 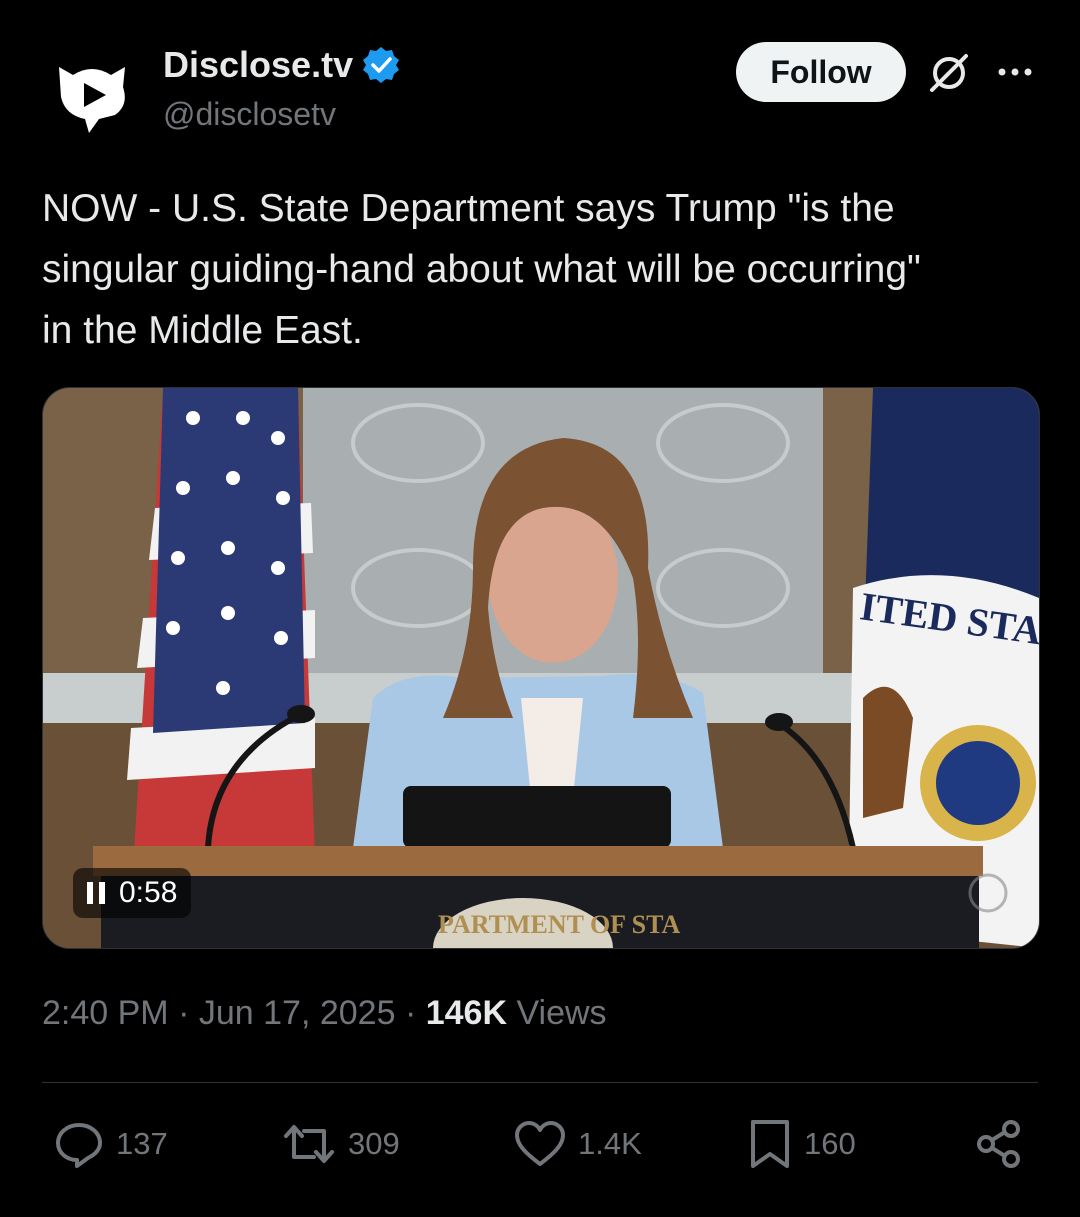 I want to click on heart-icon, so click(x=540, y=1143).